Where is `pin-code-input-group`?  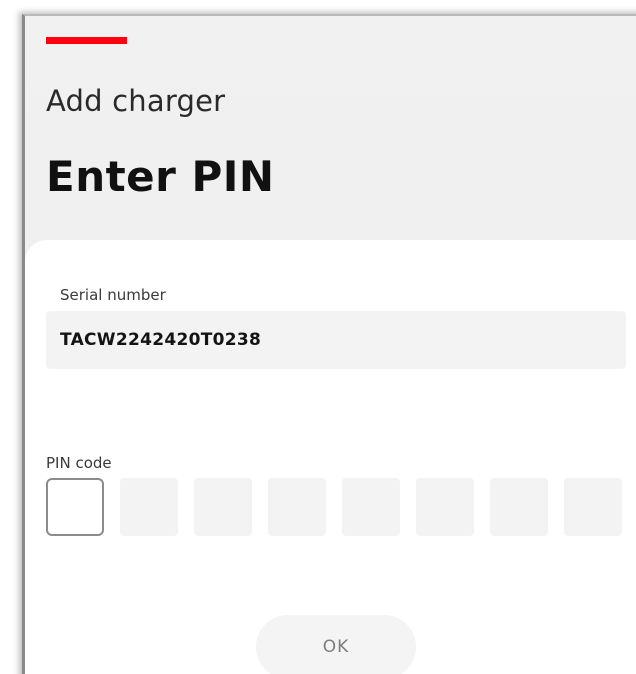 pin-code-input-group is located at coordinates (334, 507).